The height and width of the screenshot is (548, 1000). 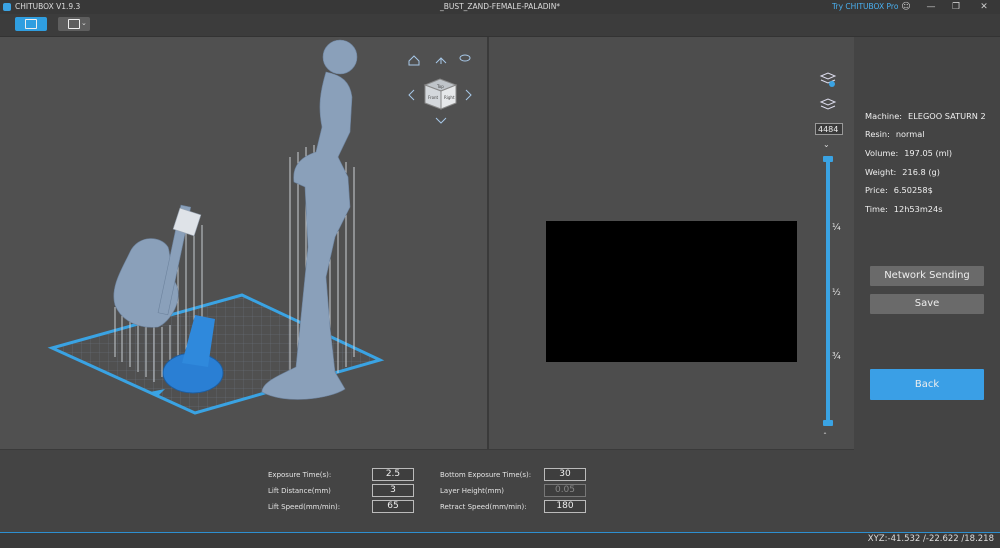 What do you see at coordinates (828, 292) in the screenshot?
I see `layer-slider-track` at bounding box center [828, 292].